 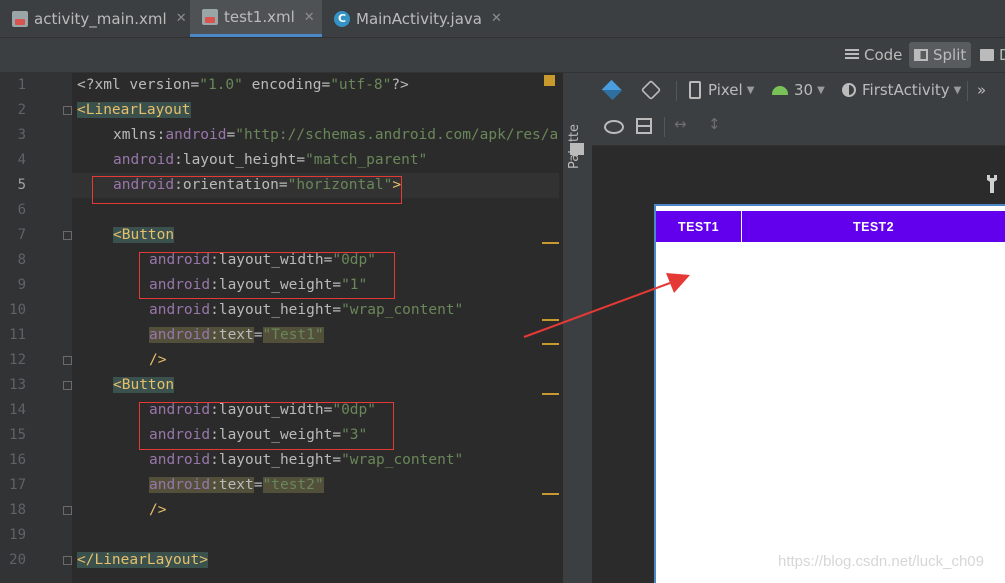 What do you see at coordinates (17, 535) in the screenshot?
I see `line-number: 19` at bounding box center [17, 535].